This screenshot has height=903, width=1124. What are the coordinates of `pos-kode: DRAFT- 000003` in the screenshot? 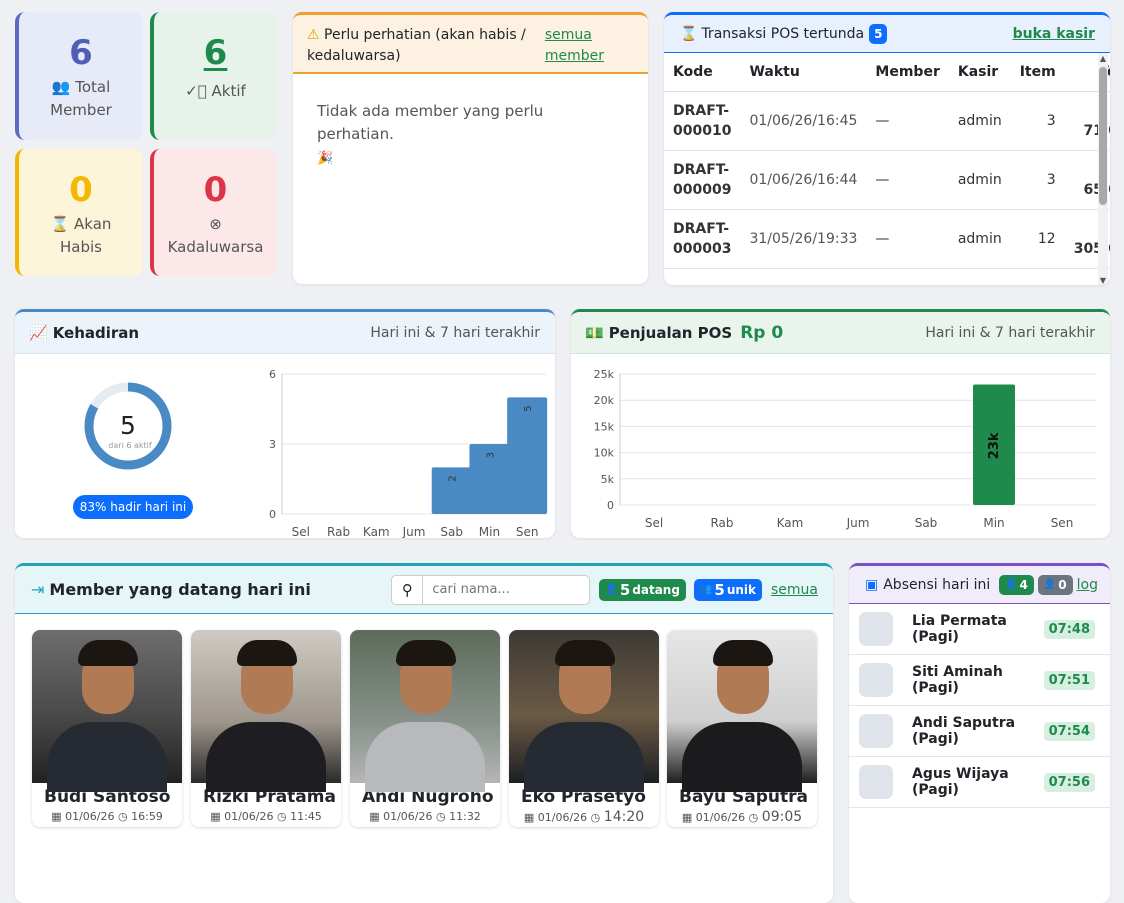 It's located at (702, 239).